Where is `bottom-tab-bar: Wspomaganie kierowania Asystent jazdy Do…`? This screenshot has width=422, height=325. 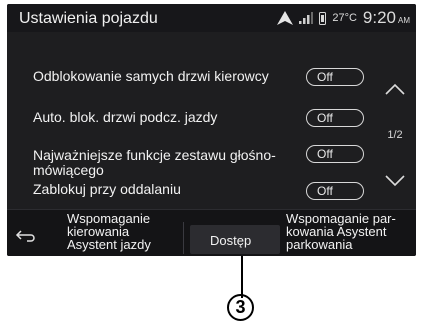 bottom-tab-bar: Wspomaganie kierowania Asystent jazdy Do… is located at coordinates (211, 232).